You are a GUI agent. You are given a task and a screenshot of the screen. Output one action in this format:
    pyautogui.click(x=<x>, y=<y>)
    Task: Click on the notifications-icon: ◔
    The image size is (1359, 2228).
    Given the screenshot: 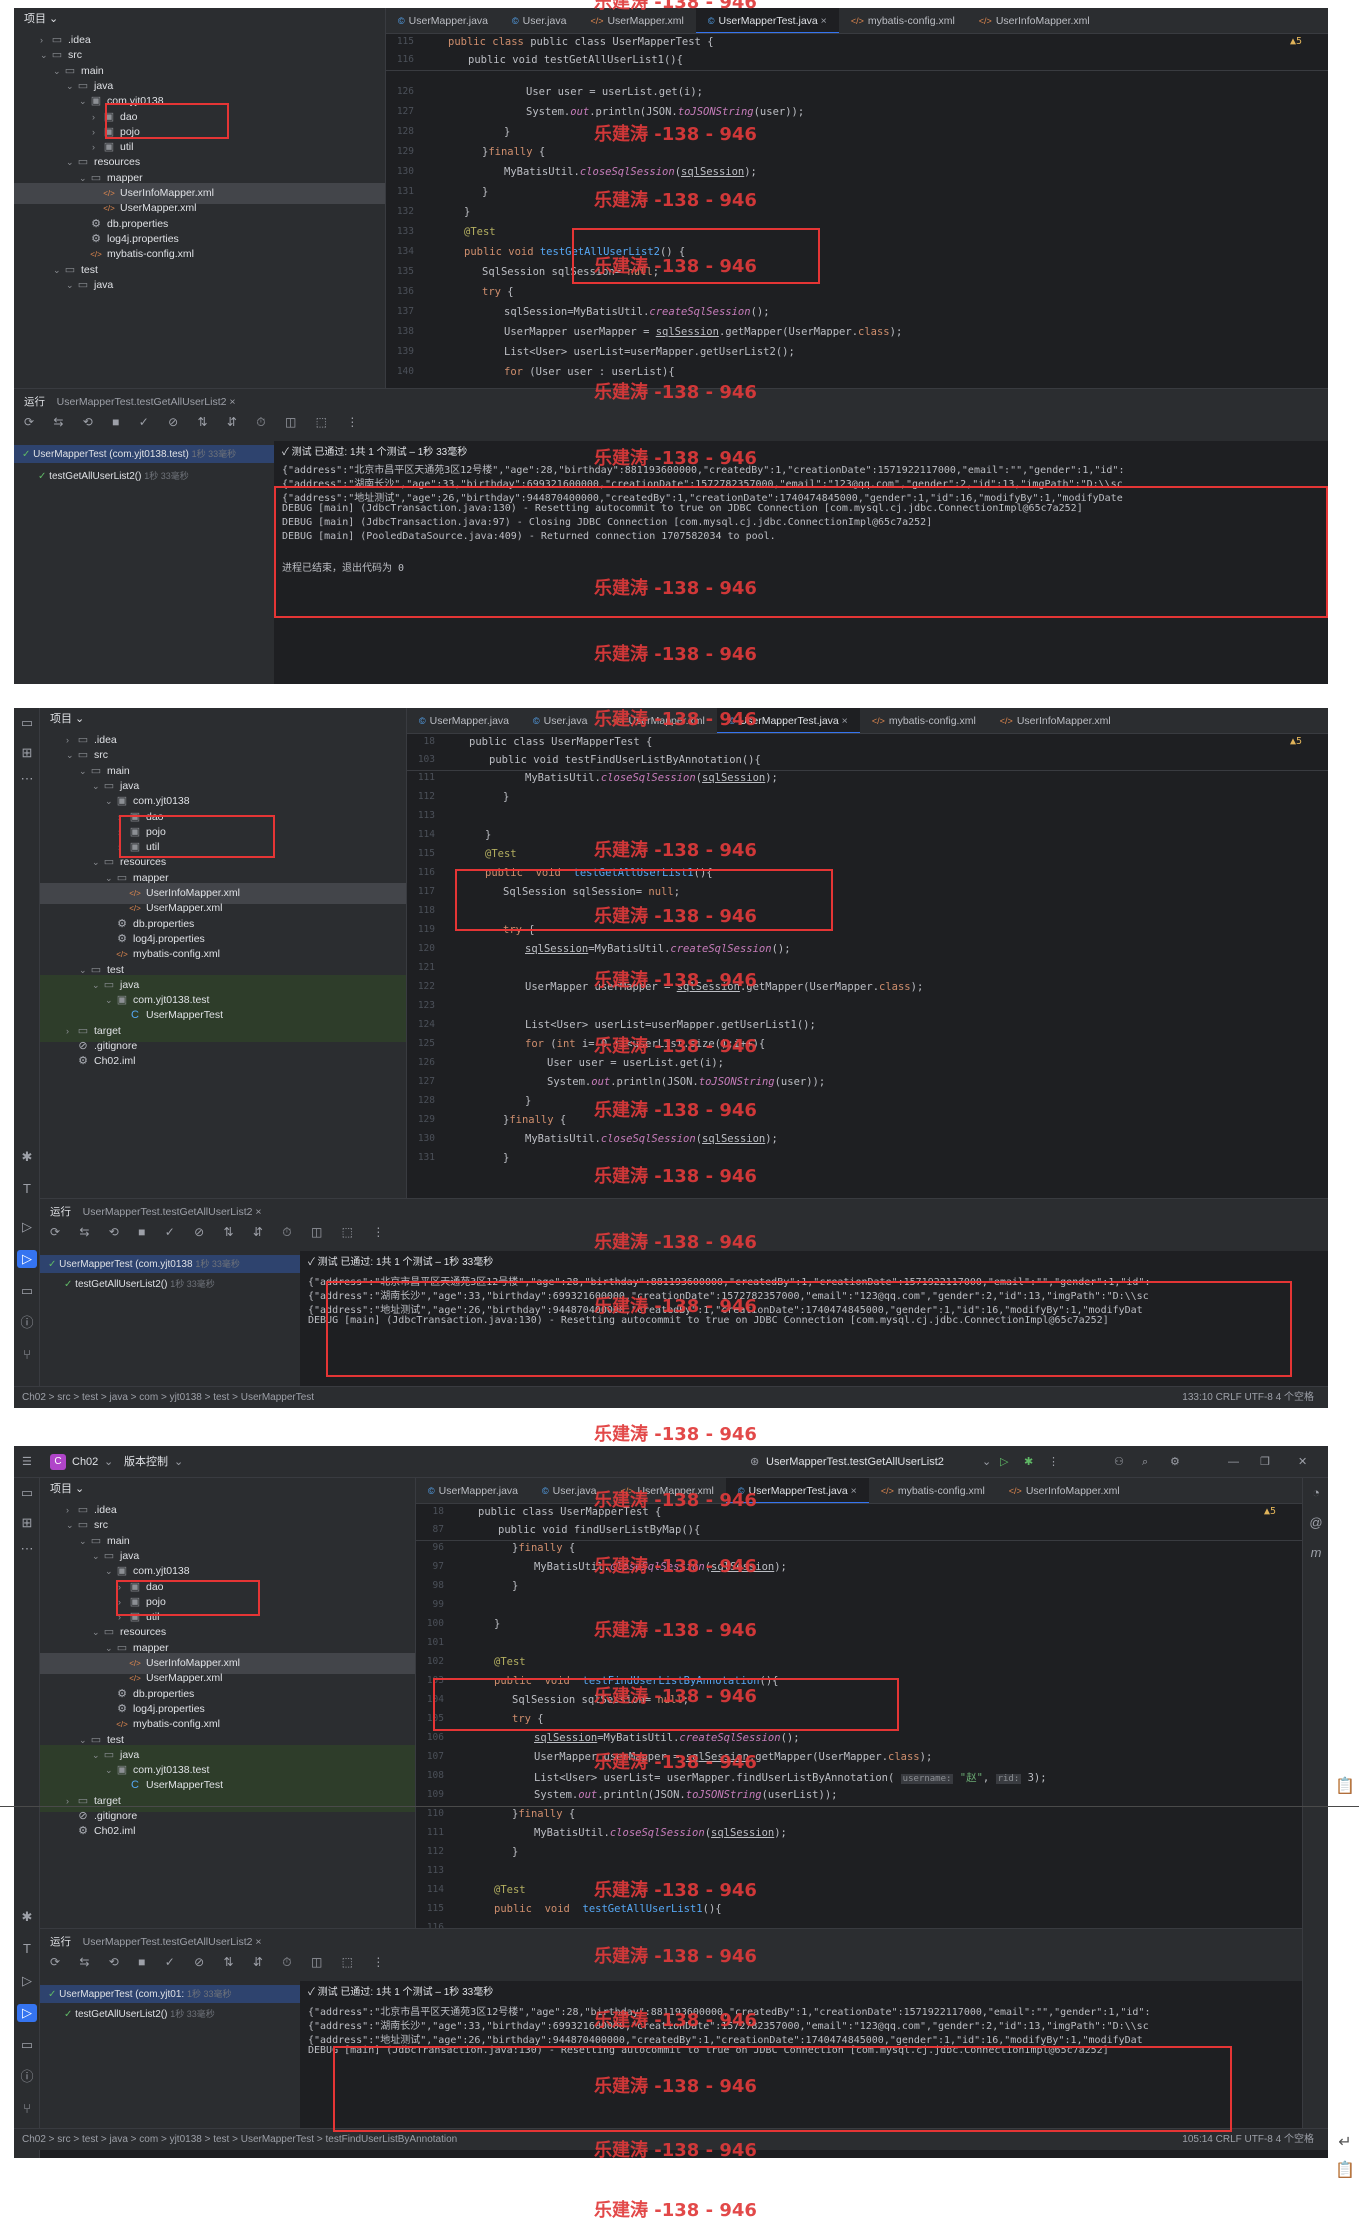 What is the action you would take?
    pyautogui.click(x=1316, y=1493)
    